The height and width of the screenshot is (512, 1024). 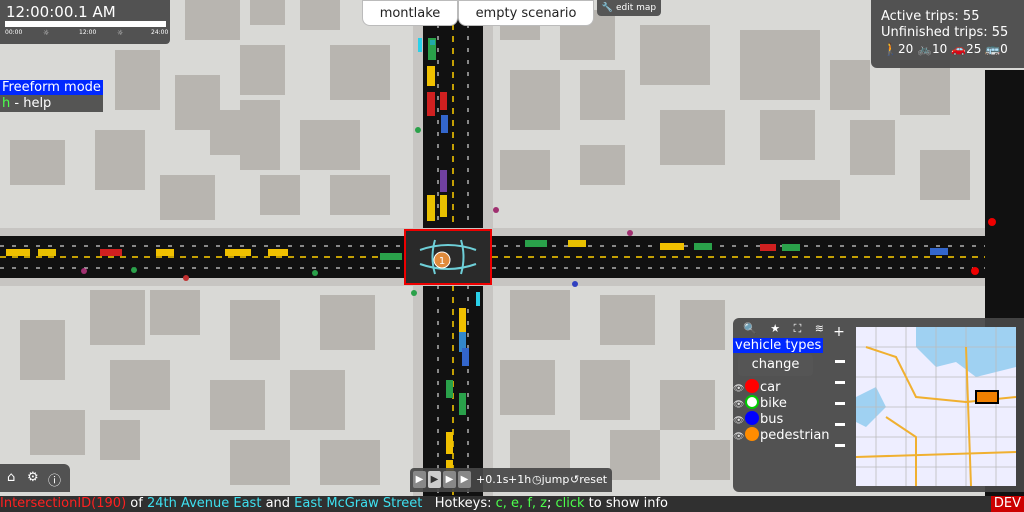 What do you see at coordinates (519, 479) in the screenshot?
I see `hour-button: +1h` at bounding box center [519, 479].